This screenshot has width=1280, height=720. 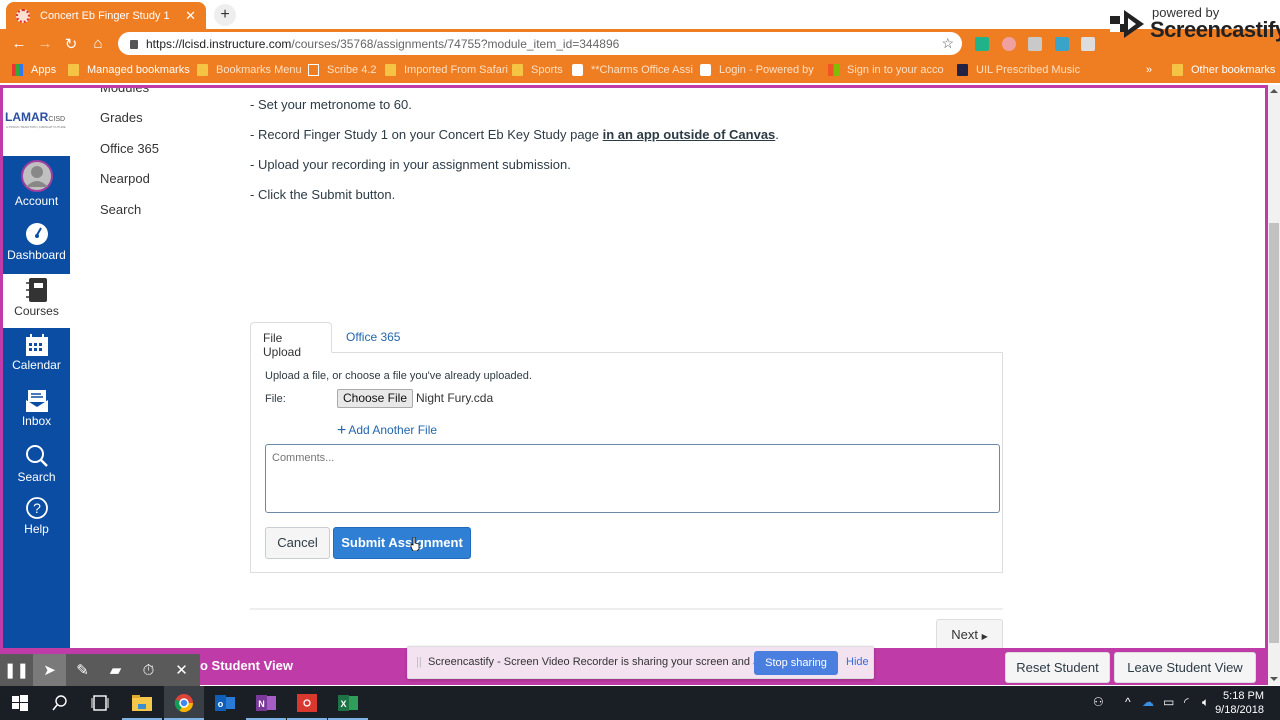 I want to click on bookmark-login: Login - Powered by, so click(x=757, y=70).